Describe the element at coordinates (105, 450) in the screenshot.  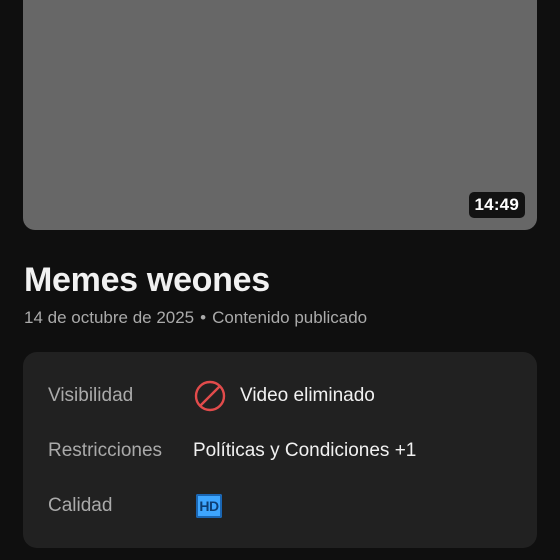
I see `restrictions-label: Restricciones` at that location.